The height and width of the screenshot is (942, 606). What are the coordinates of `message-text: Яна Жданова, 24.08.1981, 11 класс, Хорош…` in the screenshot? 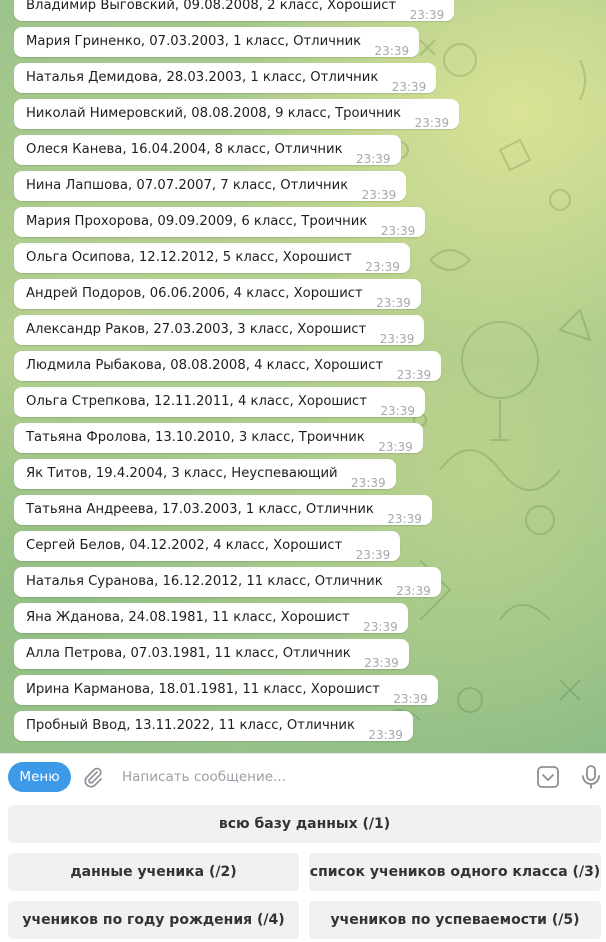 It's located at (188, 617).